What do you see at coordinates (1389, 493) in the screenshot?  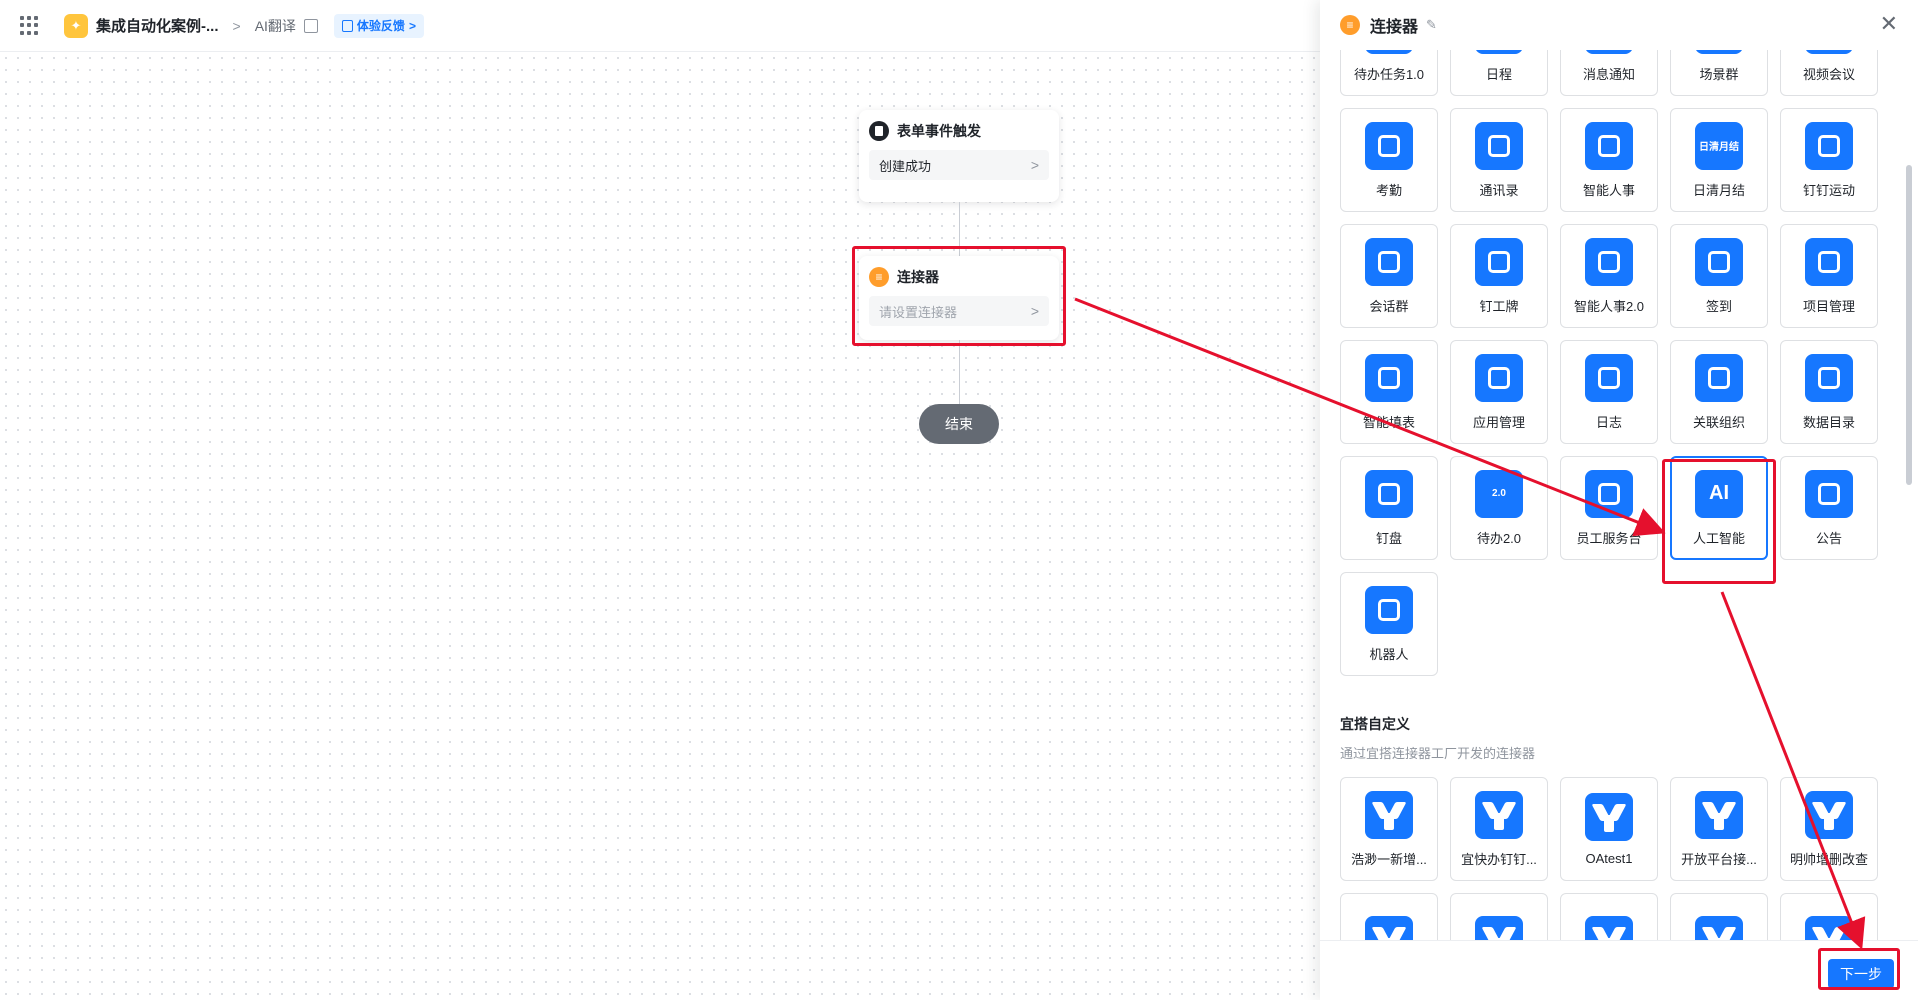 I see `cloud-drive-icon` at bounding box center [1389, 493].